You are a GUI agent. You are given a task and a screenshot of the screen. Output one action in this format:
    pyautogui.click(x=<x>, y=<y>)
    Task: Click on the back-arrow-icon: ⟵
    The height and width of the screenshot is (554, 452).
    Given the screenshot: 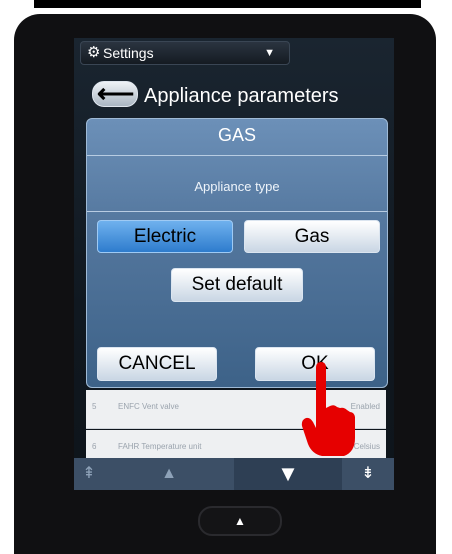 What is the action you would take?
    pyautogui.click(x=116, y=93)
    